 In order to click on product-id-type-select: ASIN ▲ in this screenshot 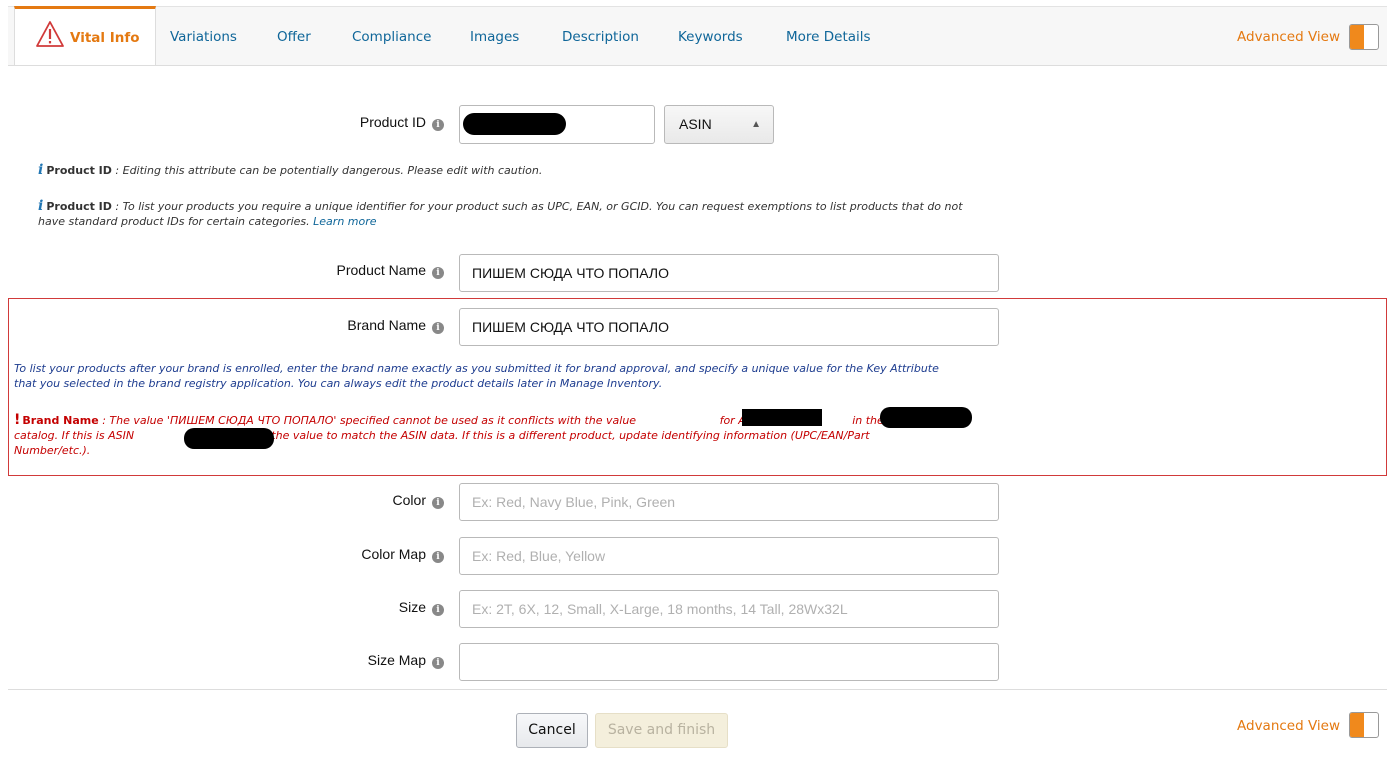, I will do `click(719, 124)`.